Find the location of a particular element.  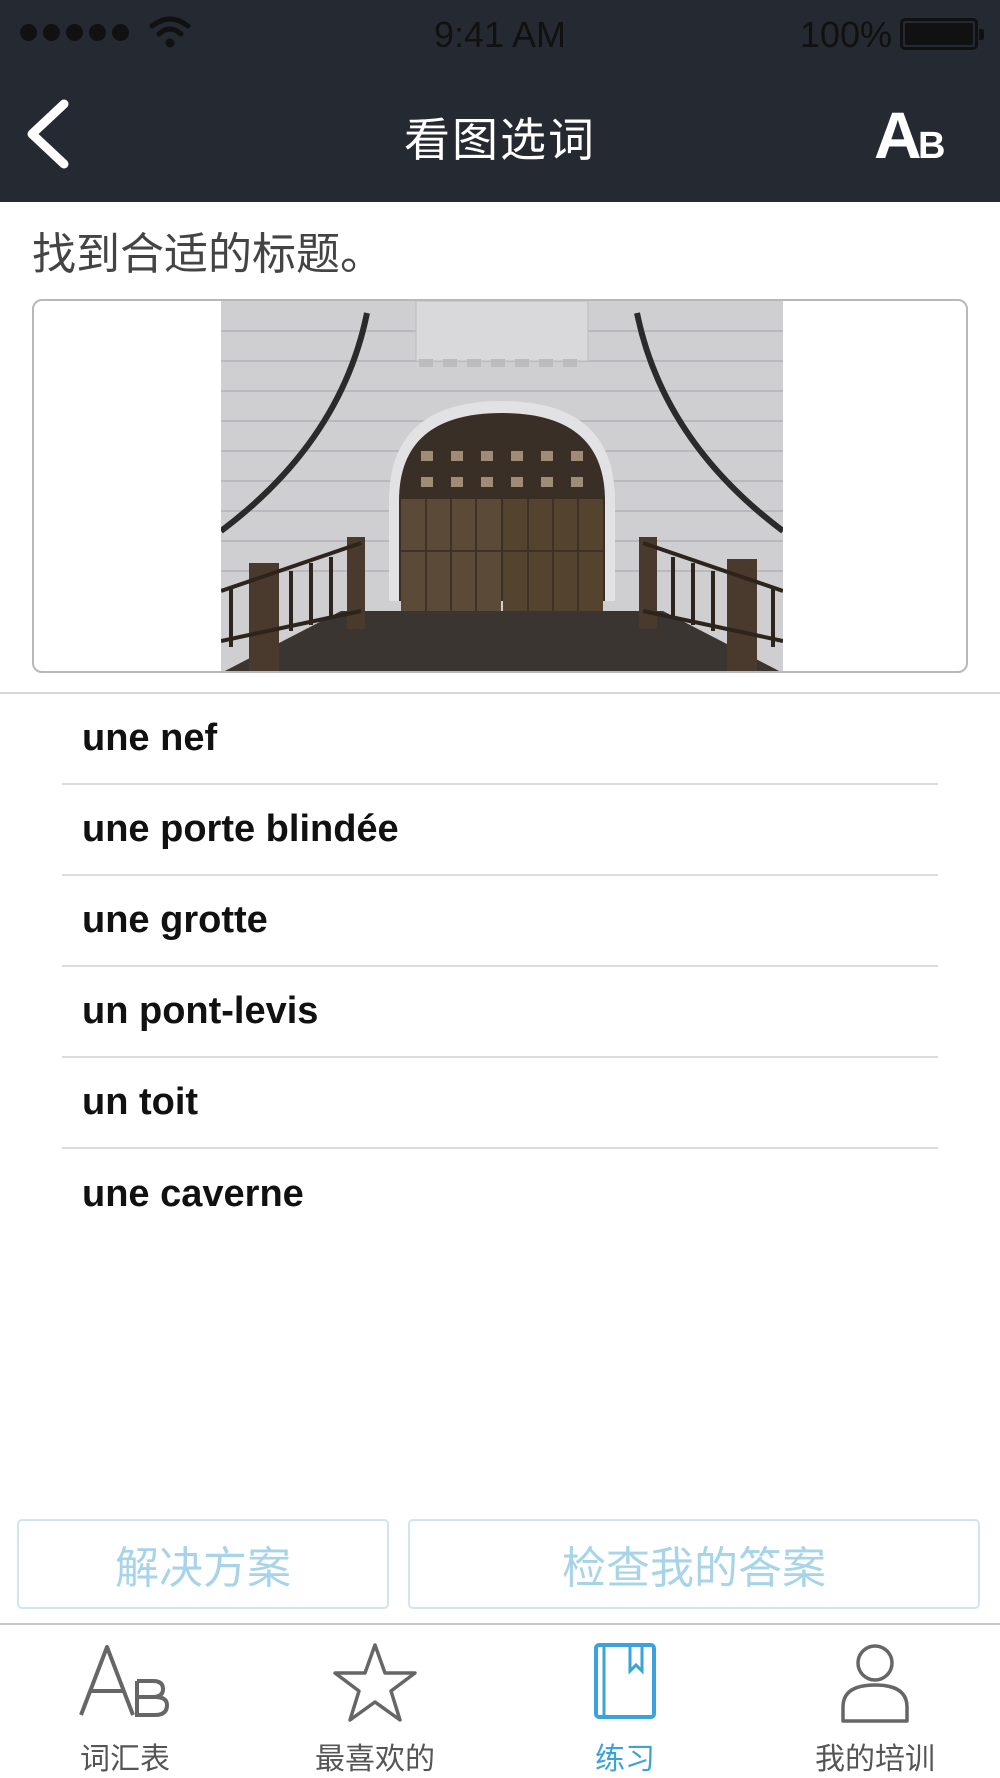

tab-label: 词汇表 is located at coordinates (125, 1759).